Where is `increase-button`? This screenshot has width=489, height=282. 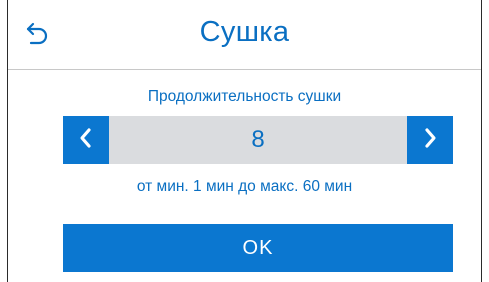 increase-button is located at coordinates (430, 140).